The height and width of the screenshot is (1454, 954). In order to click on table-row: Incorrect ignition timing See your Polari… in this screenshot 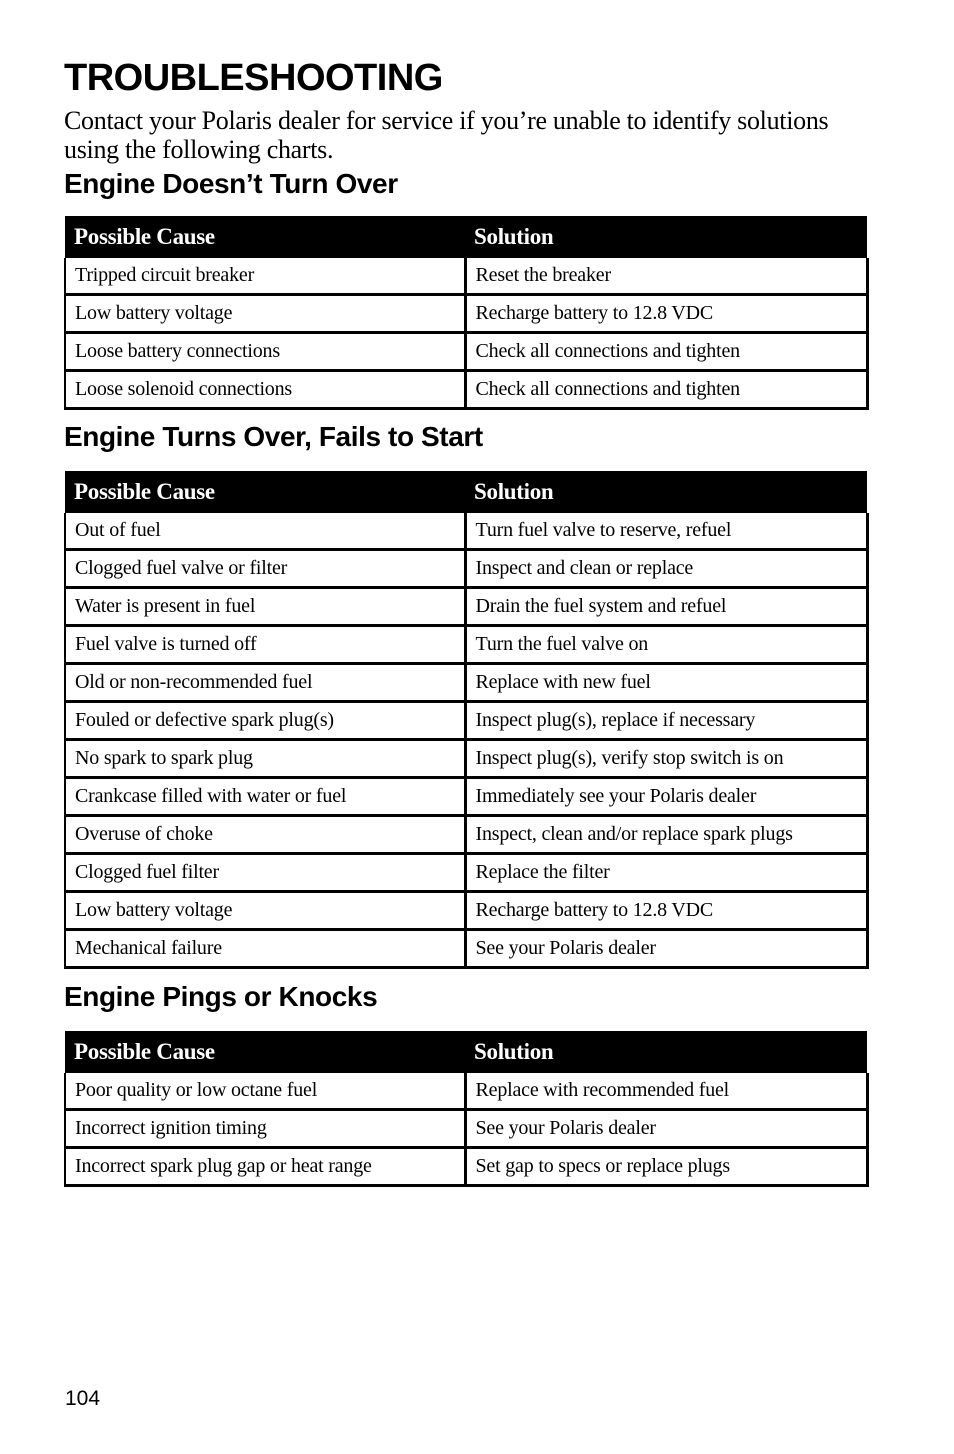, I will do `click(466, 1129)`.